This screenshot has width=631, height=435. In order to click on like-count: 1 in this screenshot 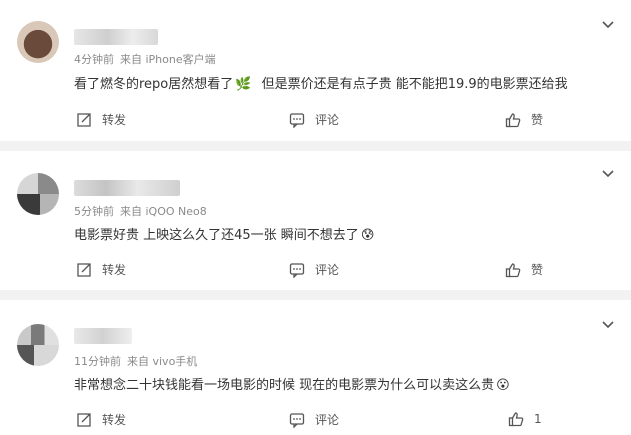, I will do `click(538, 419)`.